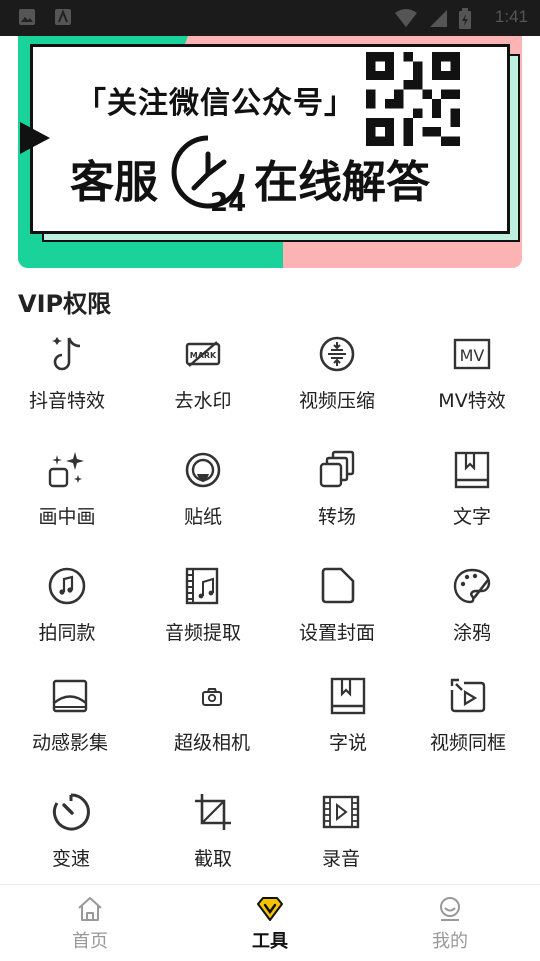  Describe the element at coordinates (213, 812) in the screenshot. I see `crop-icon` at that location.